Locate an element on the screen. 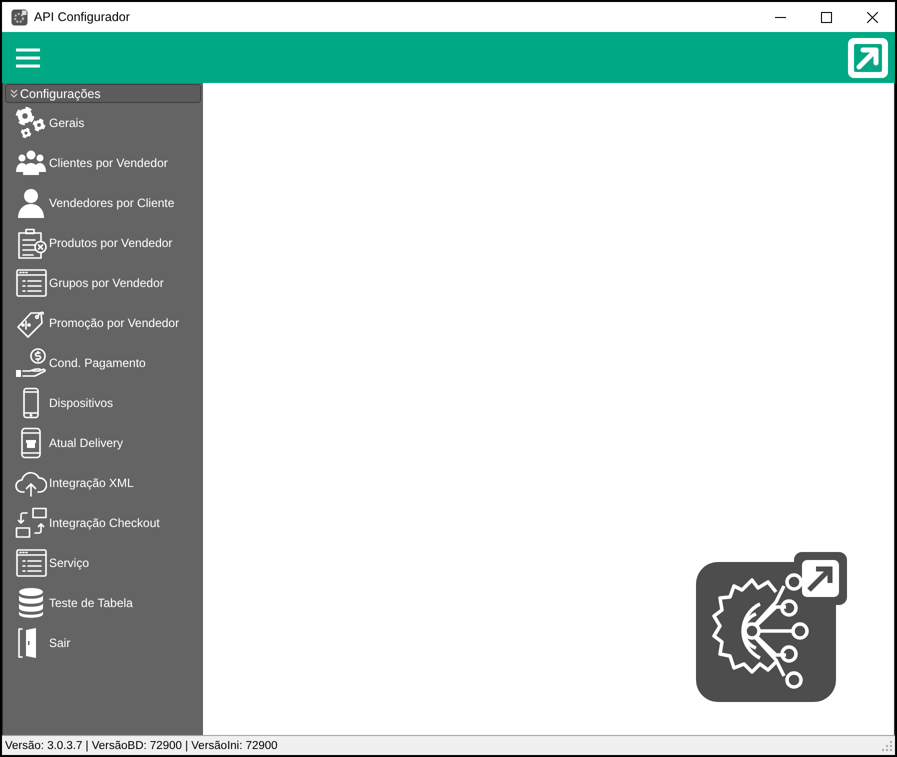  menu-item: Serviço is located at coordinates (103, 563).